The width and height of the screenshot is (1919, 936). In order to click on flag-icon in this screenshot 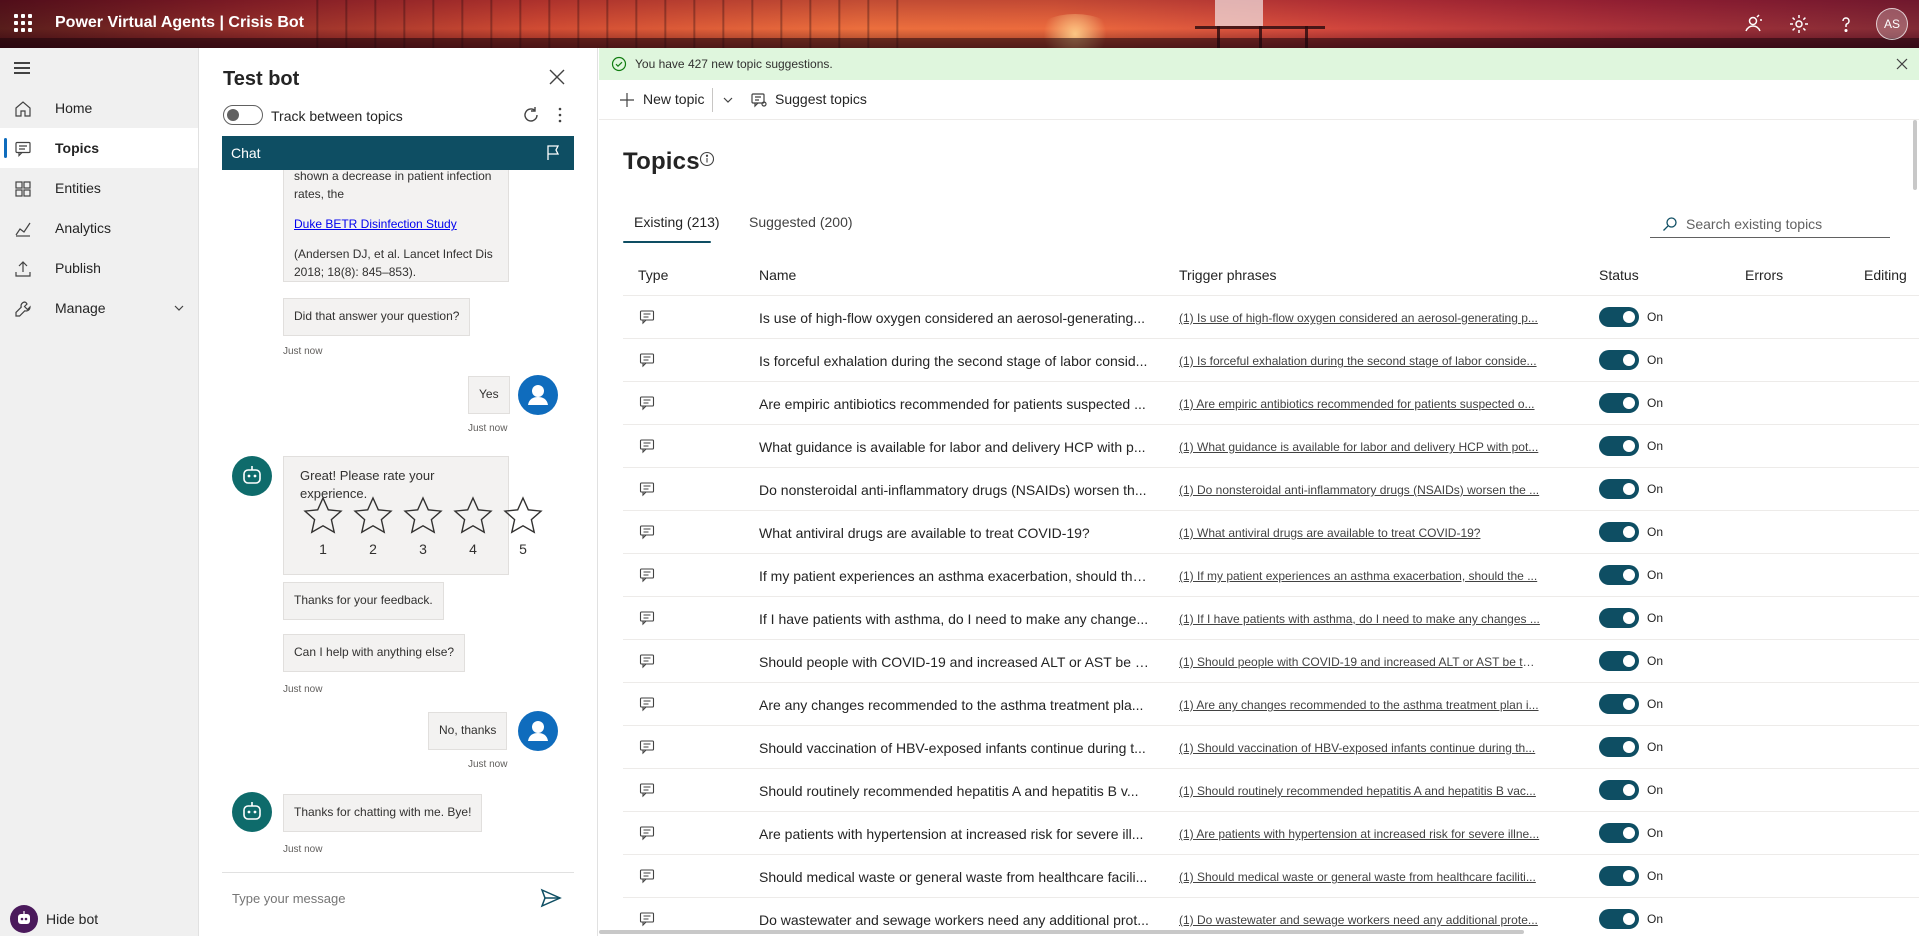, I will do `click(553, 153)`.